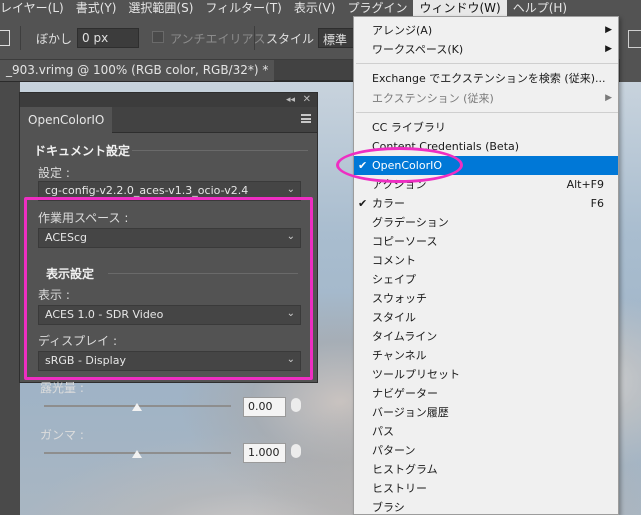 The width and height of the screenshot is (641, 515). I want to click on menu-window: ウィンドウ(W), so click(460, 8).